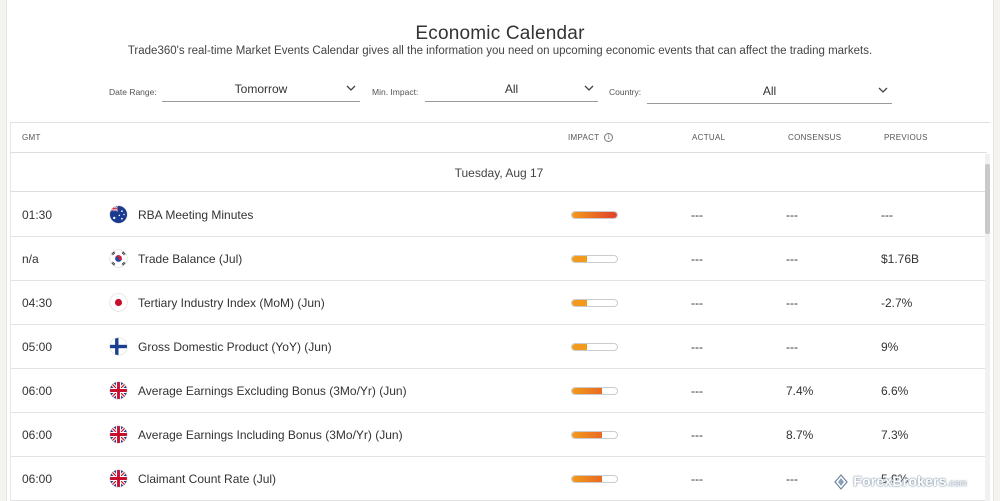 The image size is (1000, 501). I want to click on table-header: GMT IMPACT i ACTUAL CONSENSUS PREVIOUS, so click(499, 138).